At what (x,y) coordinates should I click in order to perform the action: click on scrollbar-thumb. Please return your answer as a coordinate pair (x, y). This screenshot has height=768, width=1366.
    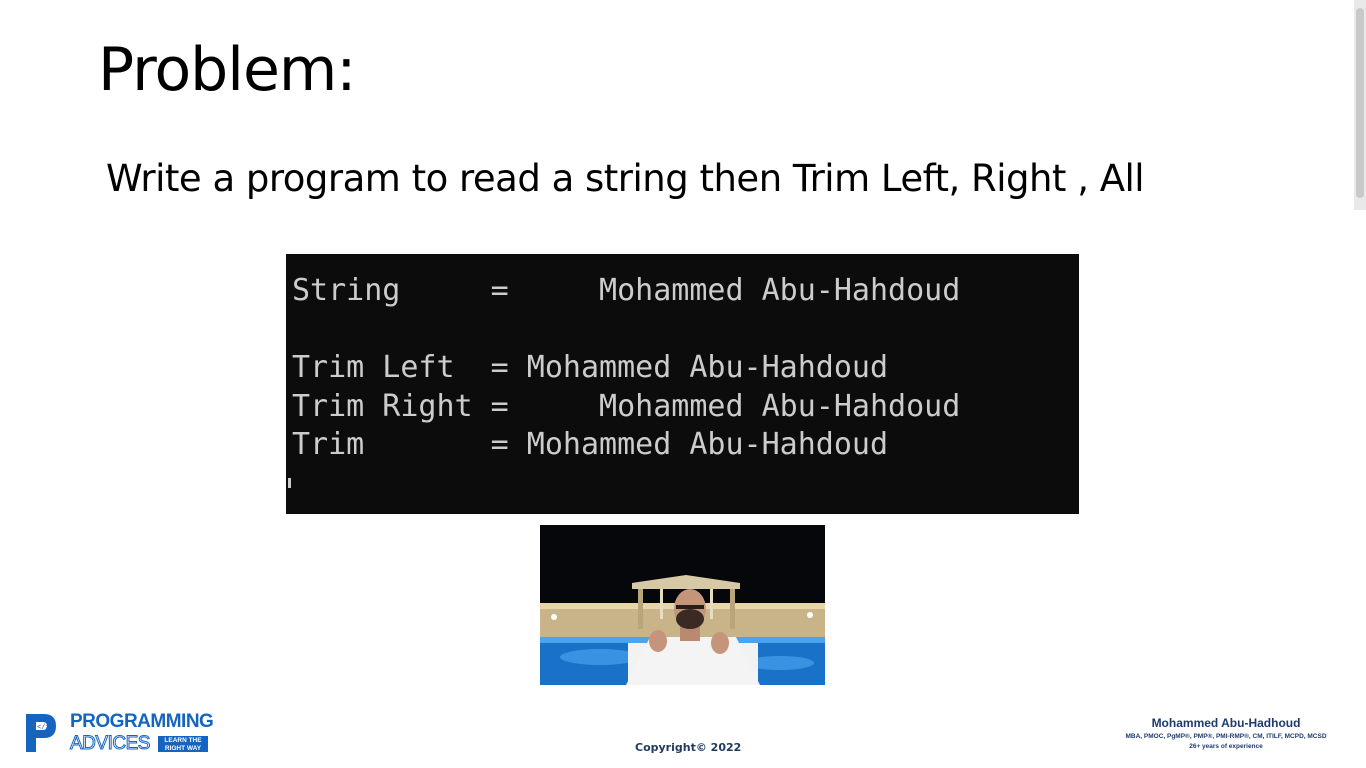
    Looking at the image, I should click on (1360, 103).